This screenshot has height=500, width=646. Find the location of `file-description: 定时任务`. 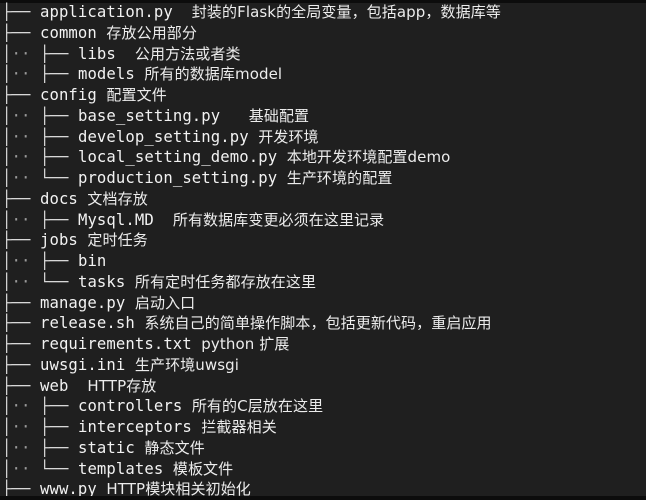

file-description: 定时任务 is located at coordinates (117, 240).